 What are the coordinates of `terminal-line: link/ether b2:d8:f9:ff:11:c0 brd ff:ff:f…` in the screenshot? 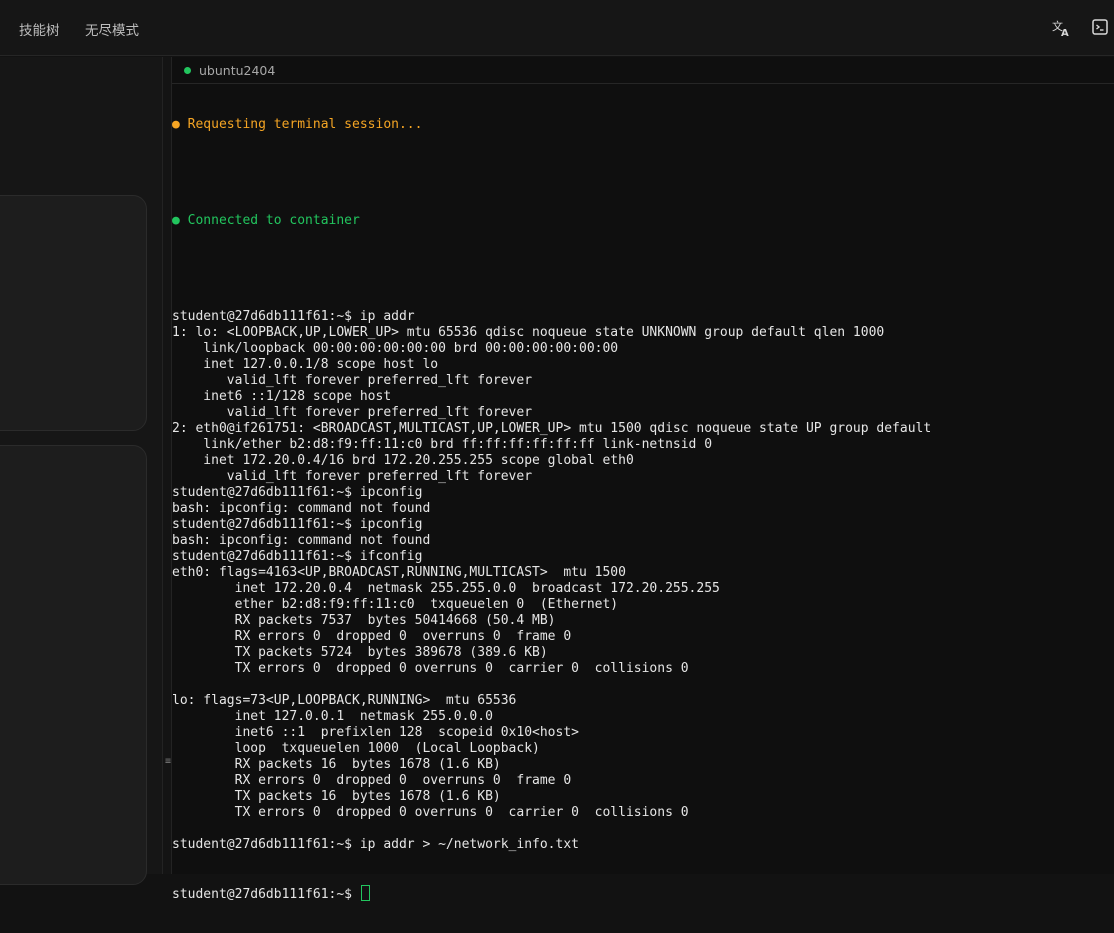 It's located at (442, 444).